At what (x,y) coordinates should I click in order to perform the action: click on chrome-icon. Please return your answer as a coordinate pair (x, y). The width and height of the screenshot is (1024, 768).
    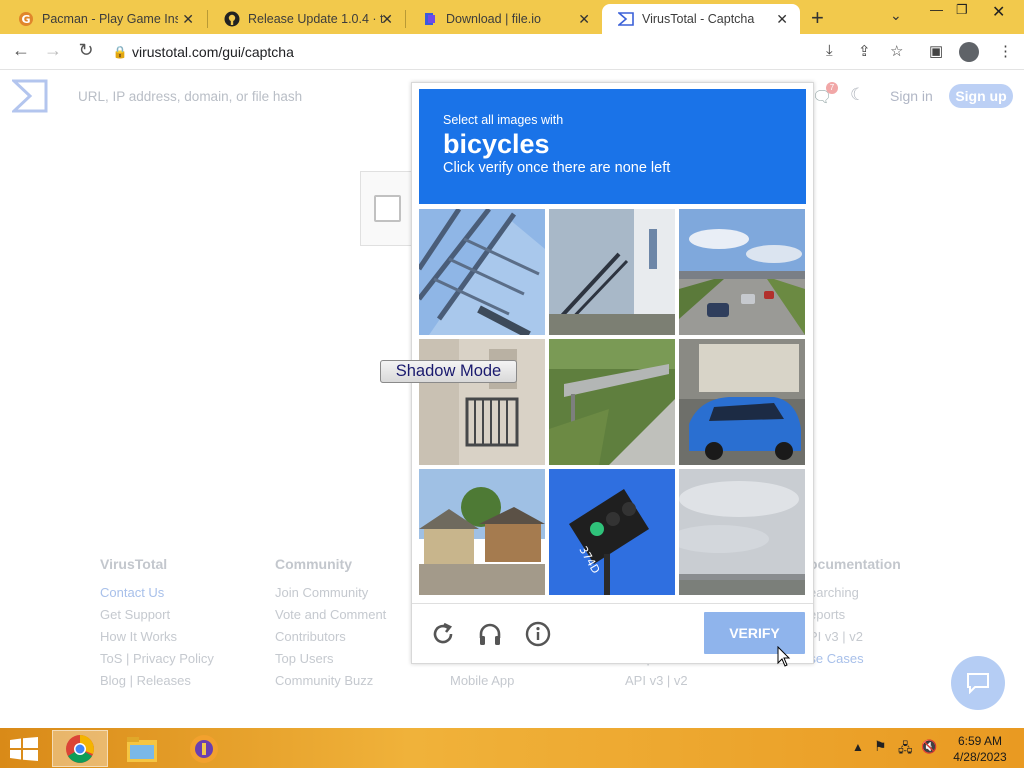
    Looking at the image, I should click on (80, 748).